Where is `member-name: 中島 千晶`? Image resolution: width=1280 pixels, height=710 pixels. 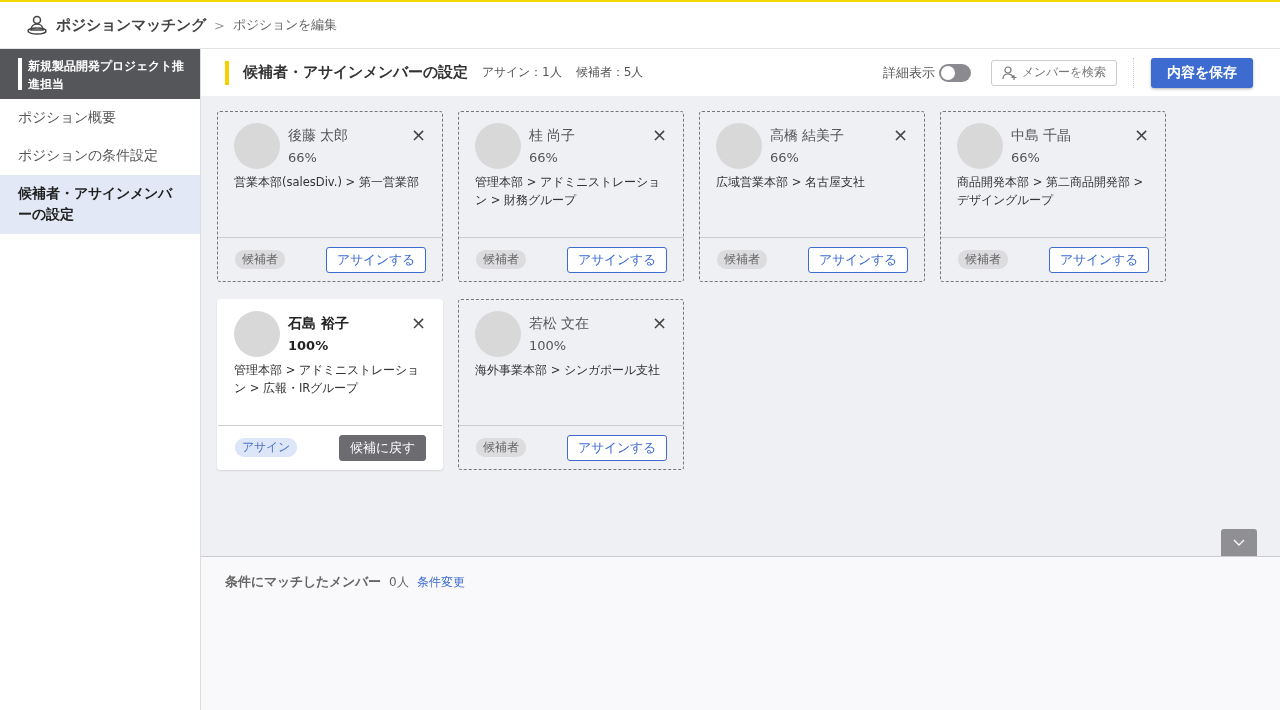 member-name: 中島 千晶 is located at coordinates (1042, 136).